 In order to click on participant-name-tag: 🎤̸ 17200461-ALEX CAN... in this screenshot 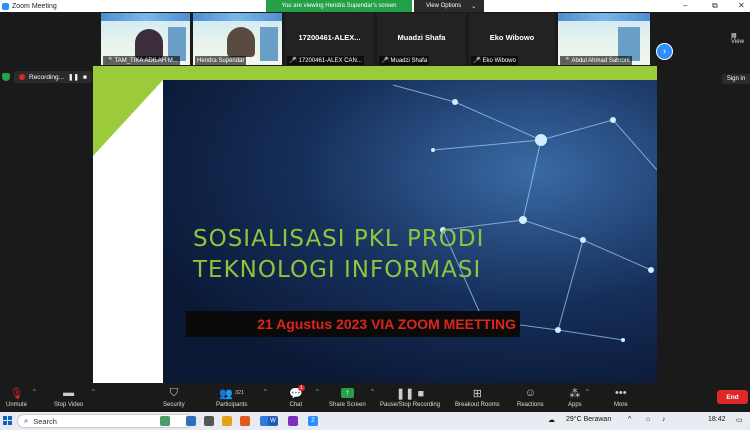, I will do `click(325, 60)`.